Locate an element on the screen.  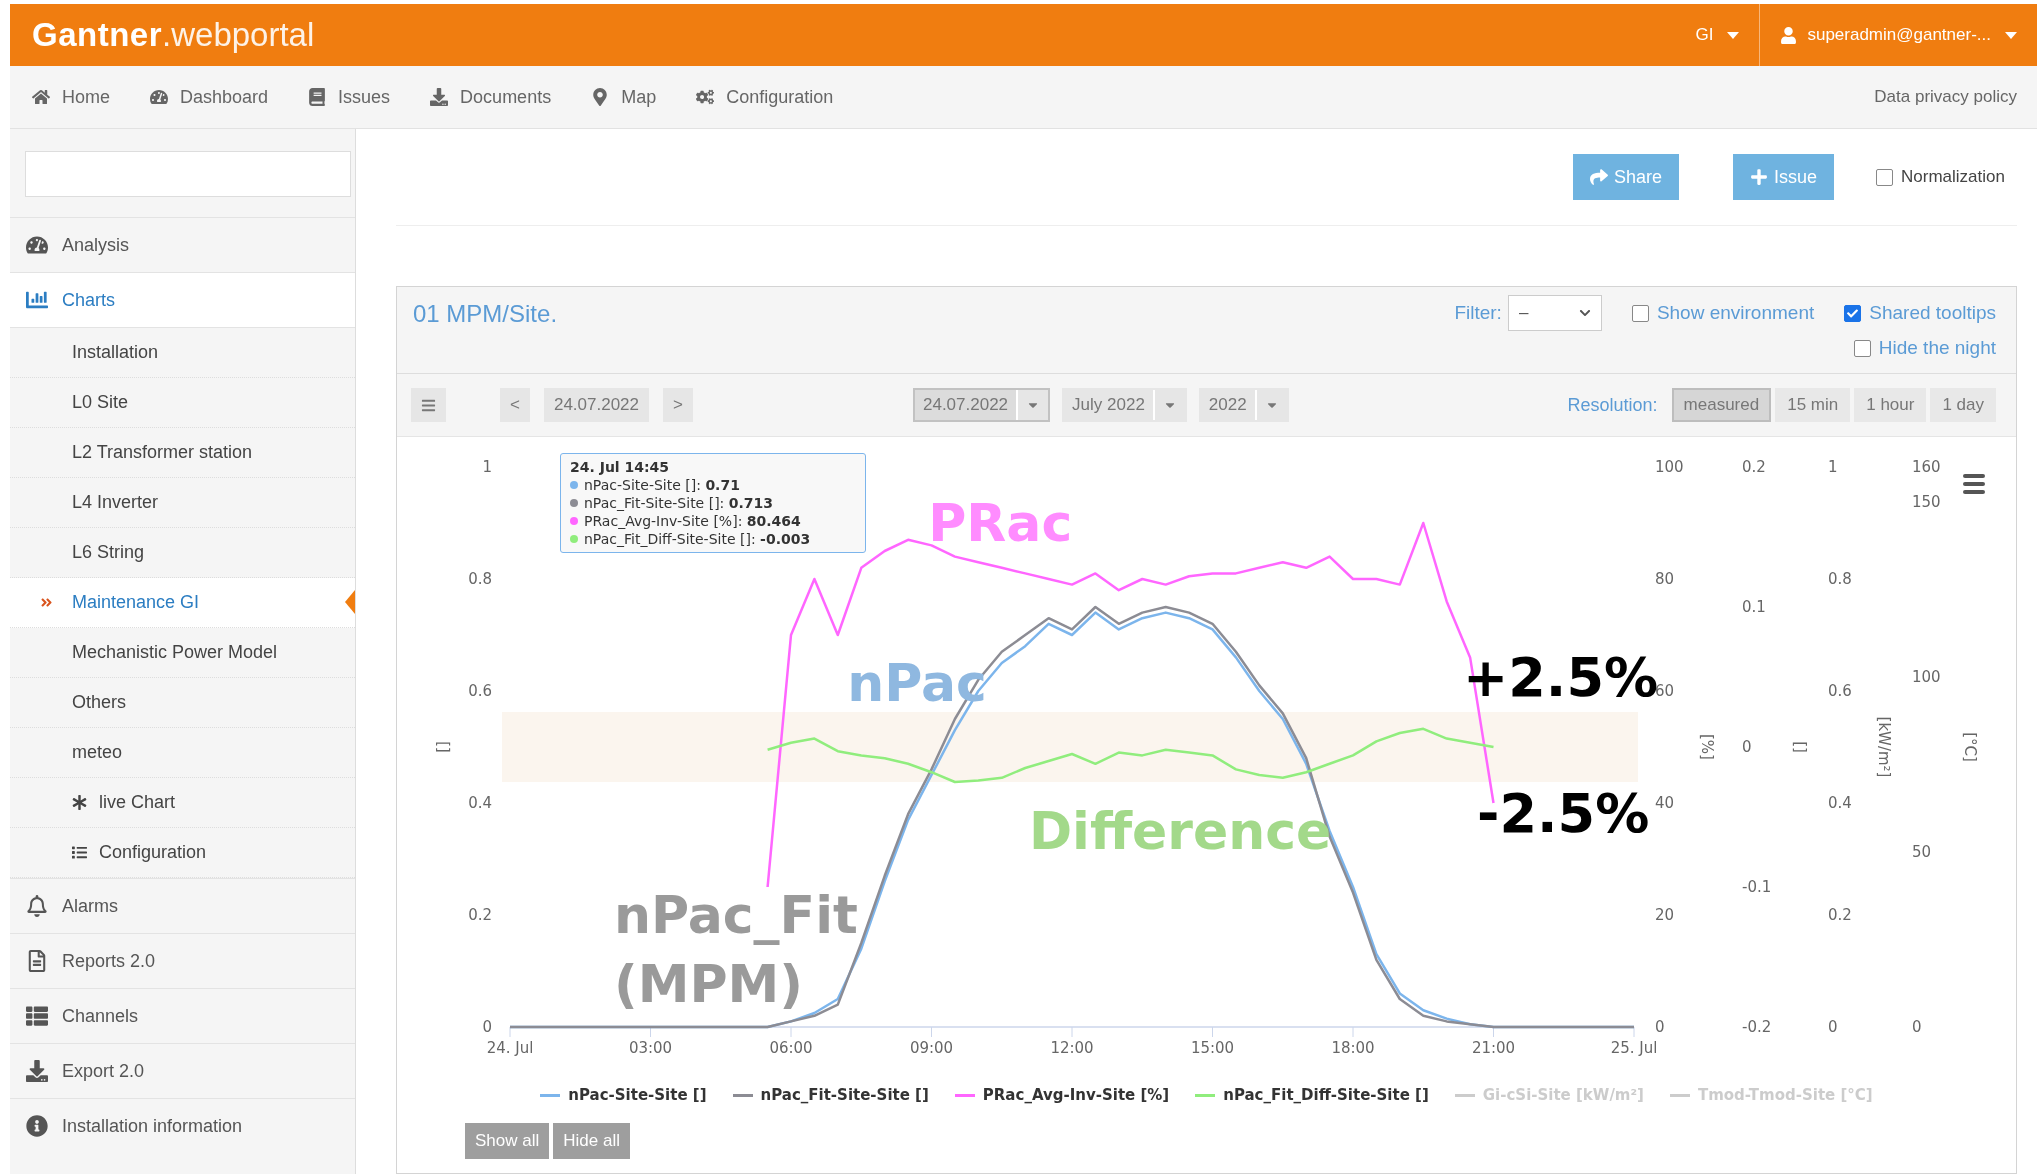
y-tick-label: 150 is located at coordinates (1926, 502).